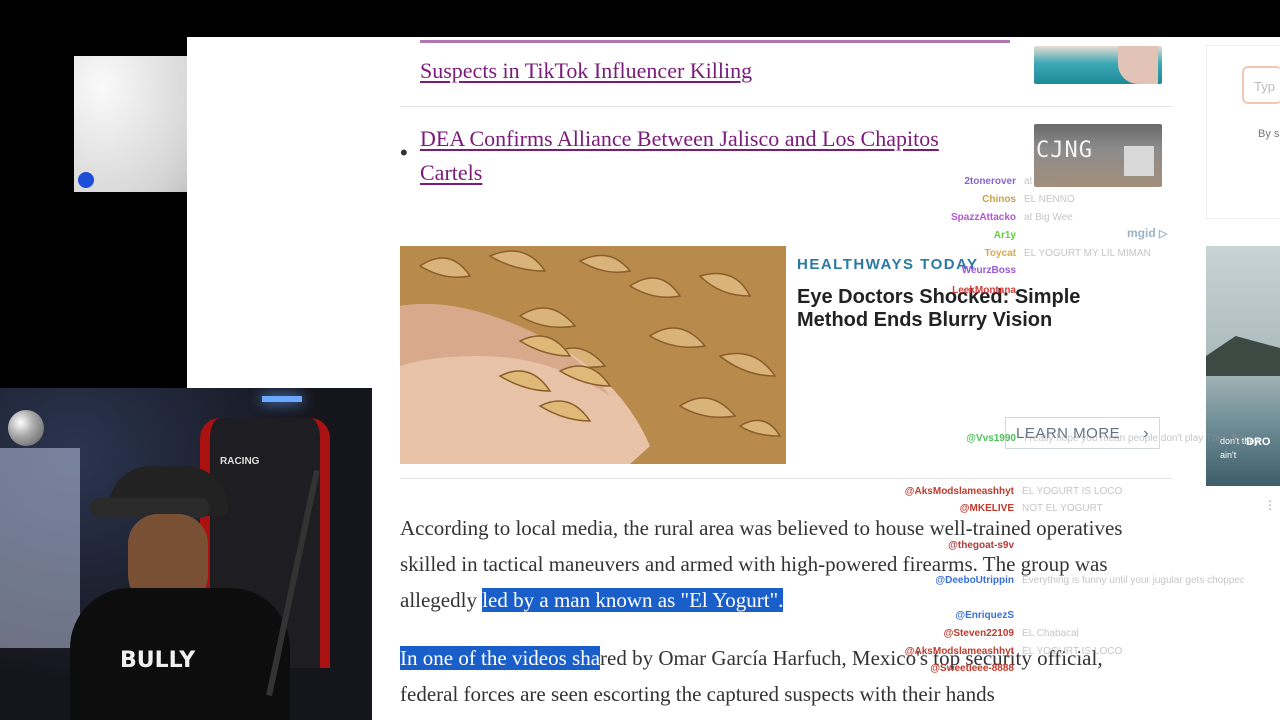  What do you see at coordinates (1087, 253) in the screenshot?
I see `chat-text: EL YOGURT MY LIL MIMAN` at bounding box center [1087, 253].